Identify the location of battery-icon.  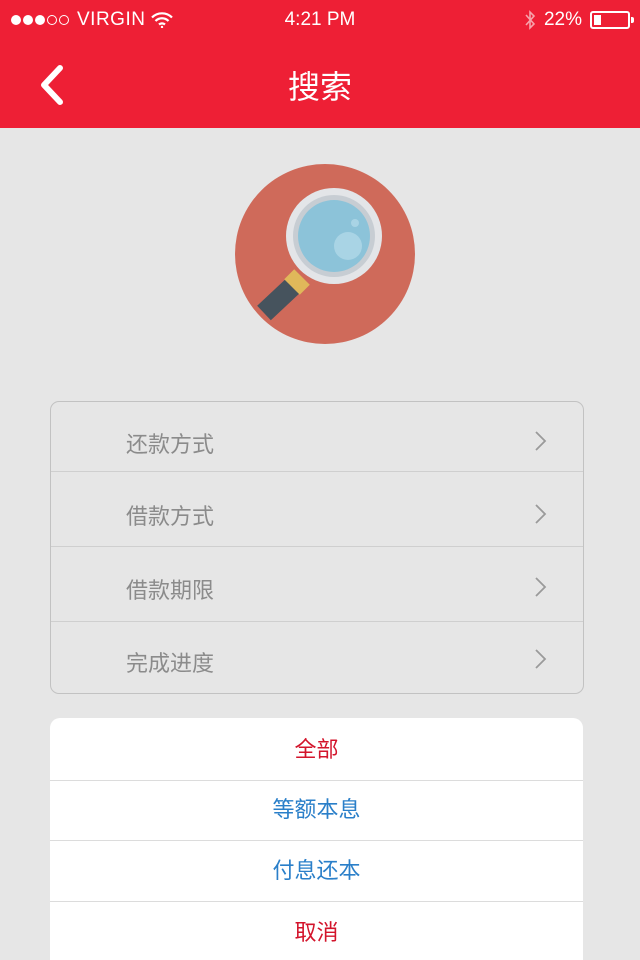
(612, 20).